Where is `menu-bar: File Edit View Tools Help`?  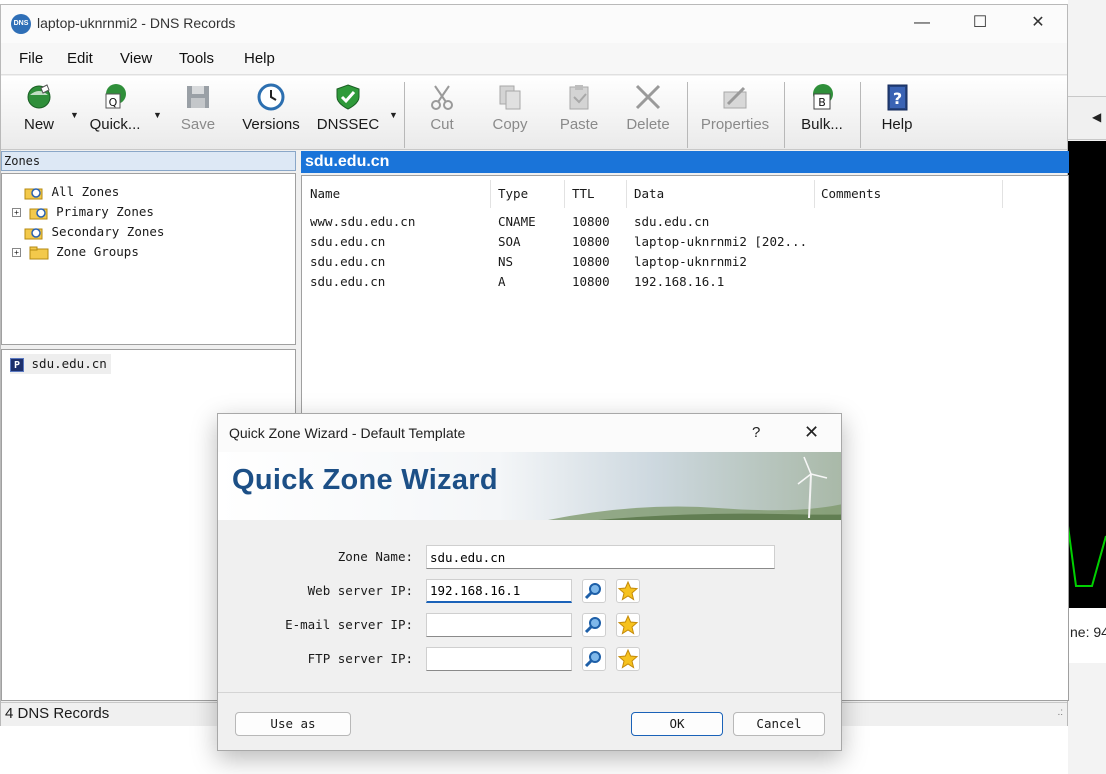
menu-bar: File Edit View Tools Help is located at coordinates (534, 59).